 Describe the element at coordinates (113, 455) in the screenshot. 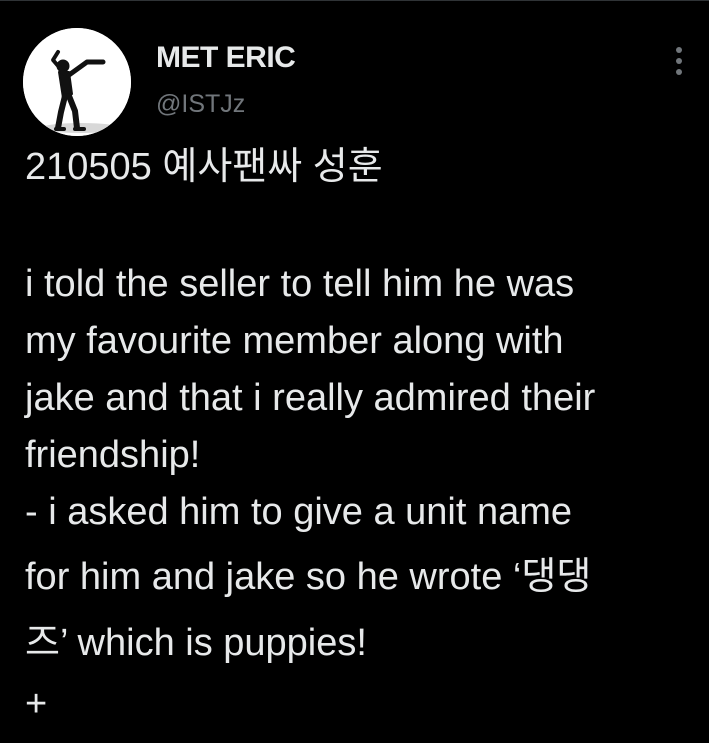

I see `tweet-text-line: friendship!` at that location.